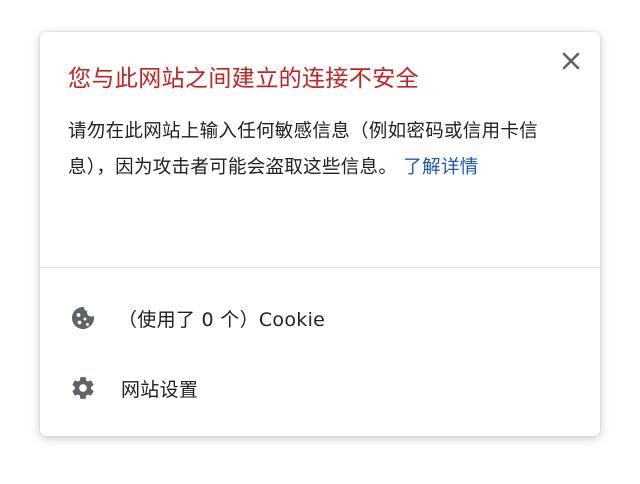 The width and height of the screenshot is (640, 484). I want to click on cookie-icon, so click(83, 318).